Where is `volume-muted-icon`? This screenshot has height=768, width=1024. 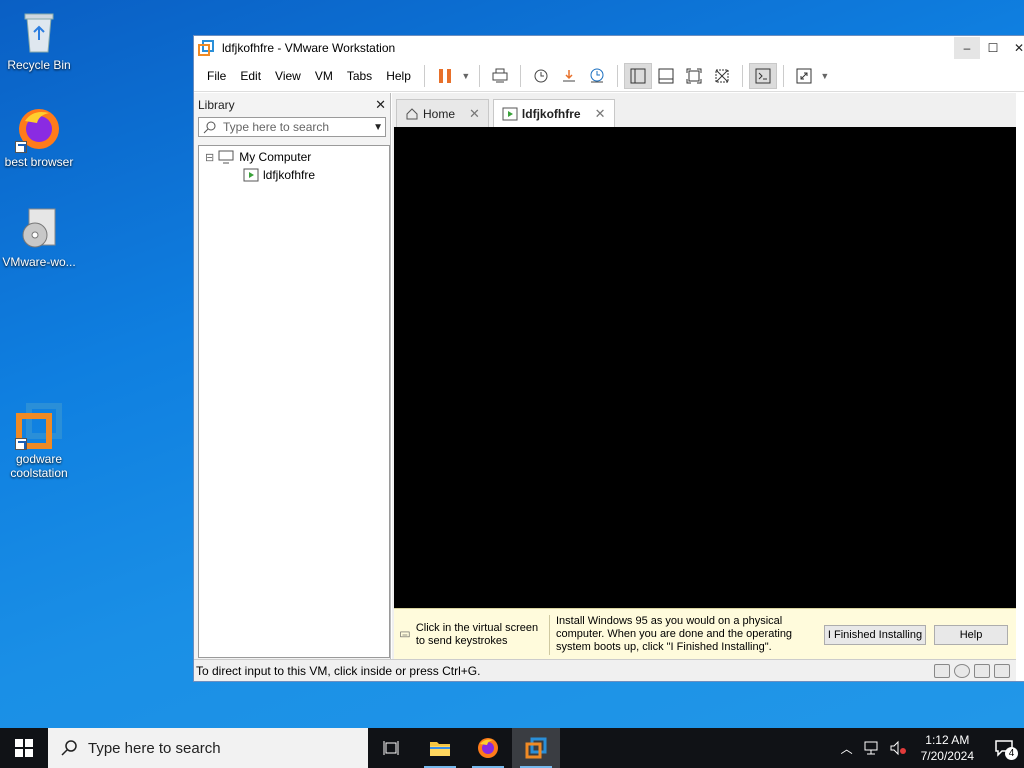 volume-muted-icon is located at coordinates (898, 748).